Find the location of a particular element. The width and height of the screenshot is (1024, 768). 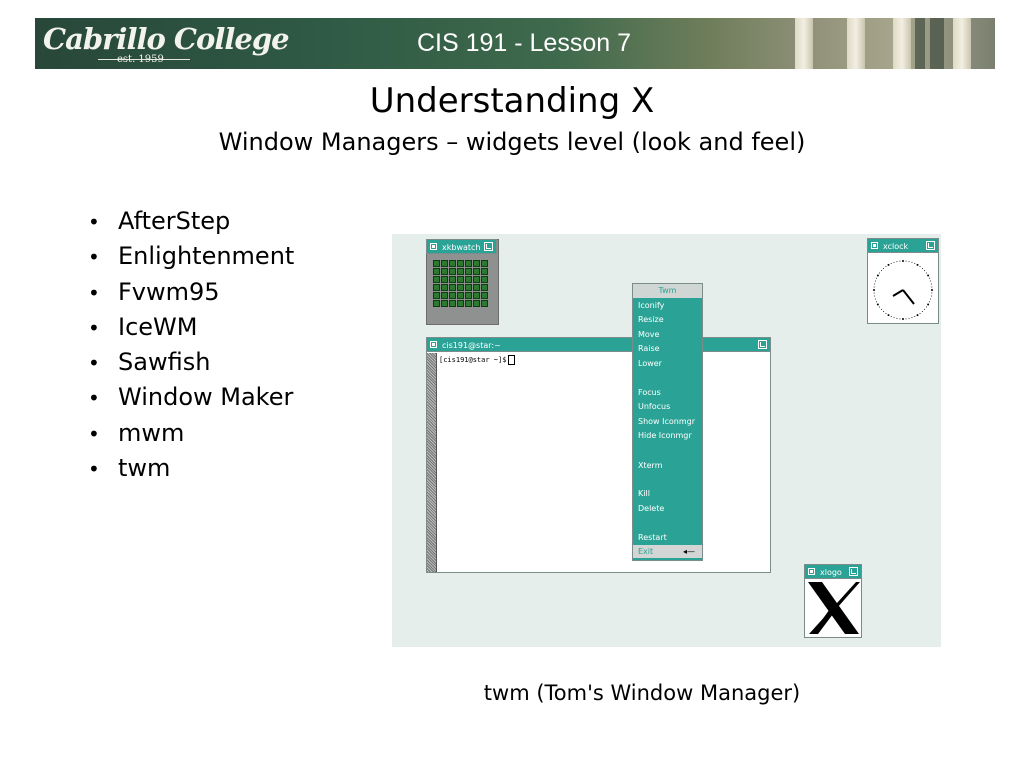

xkbwatch-titlebar: xkbwatch is located at coordinates (461, 246).